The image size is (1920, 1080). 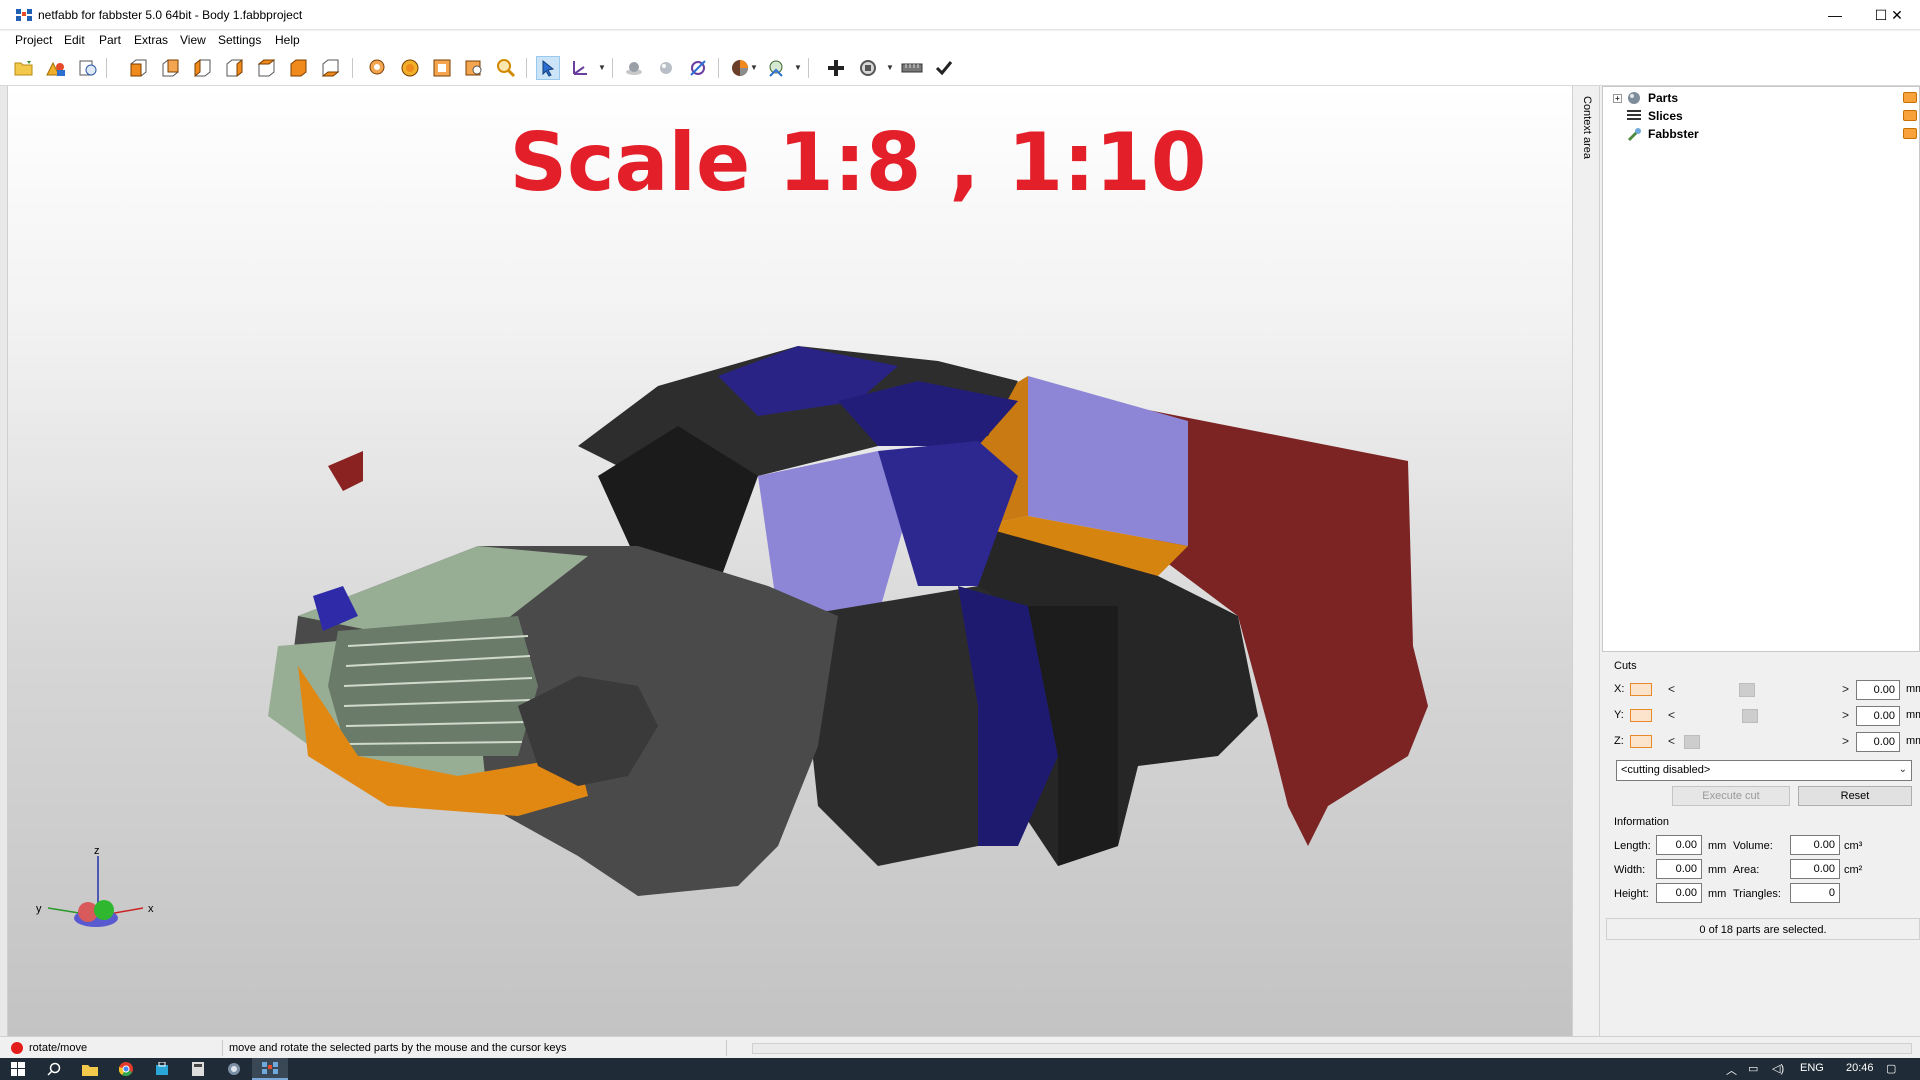 What do you see at coordinates (506, 68) in the screenshot?
I see `zoom-magnifier-icon` at bounding box center [506, 68].